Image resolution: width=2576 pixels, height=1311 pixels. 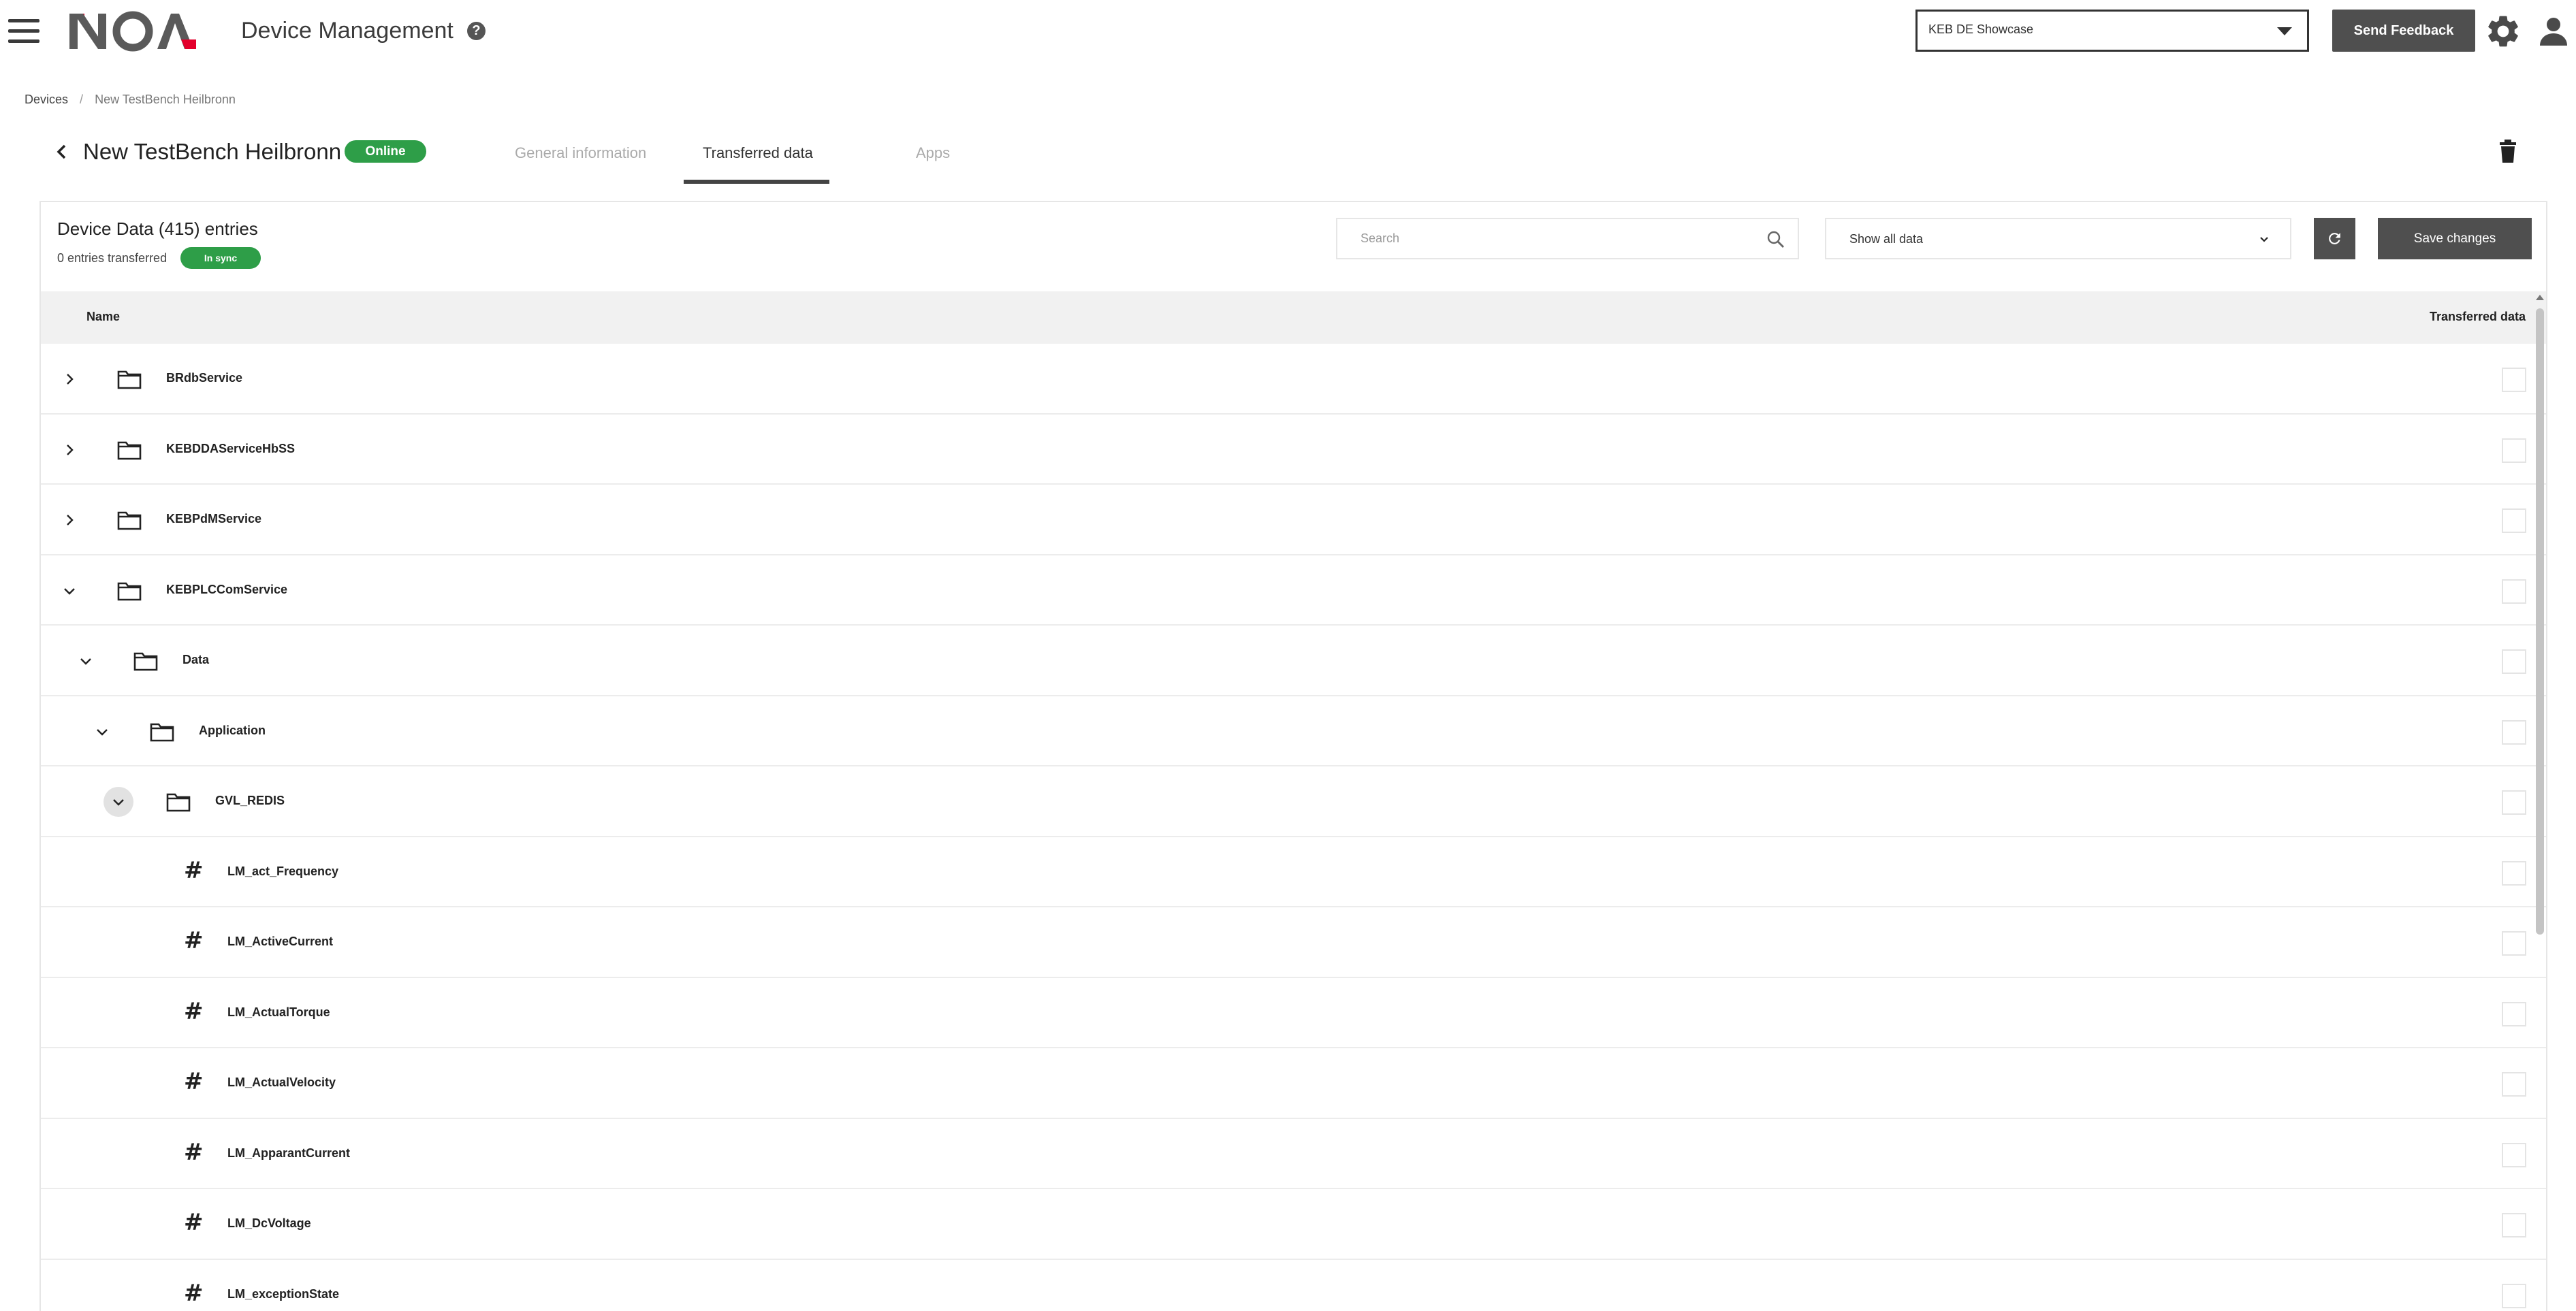 I want to click on sync-status-badge: In sync, so click(x=220, y=258).